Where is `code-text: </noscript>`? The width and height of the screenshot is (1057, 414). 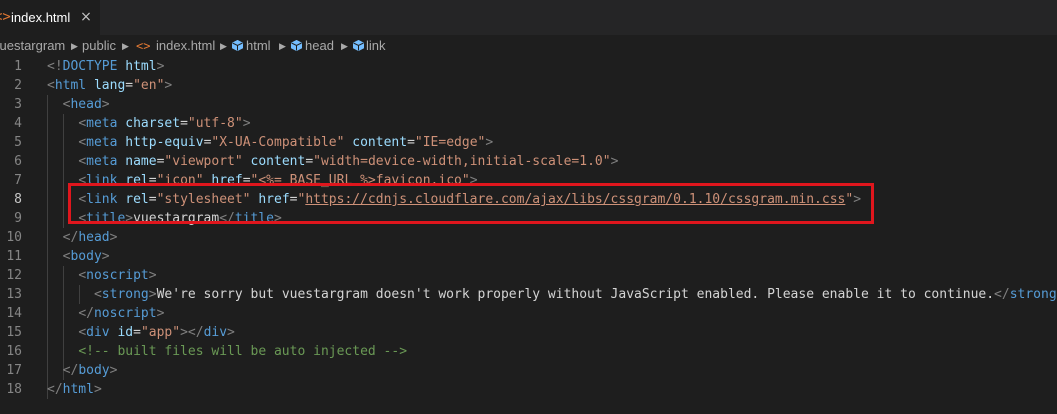
code-text: </noscript> is located at coordinates (105, 313).